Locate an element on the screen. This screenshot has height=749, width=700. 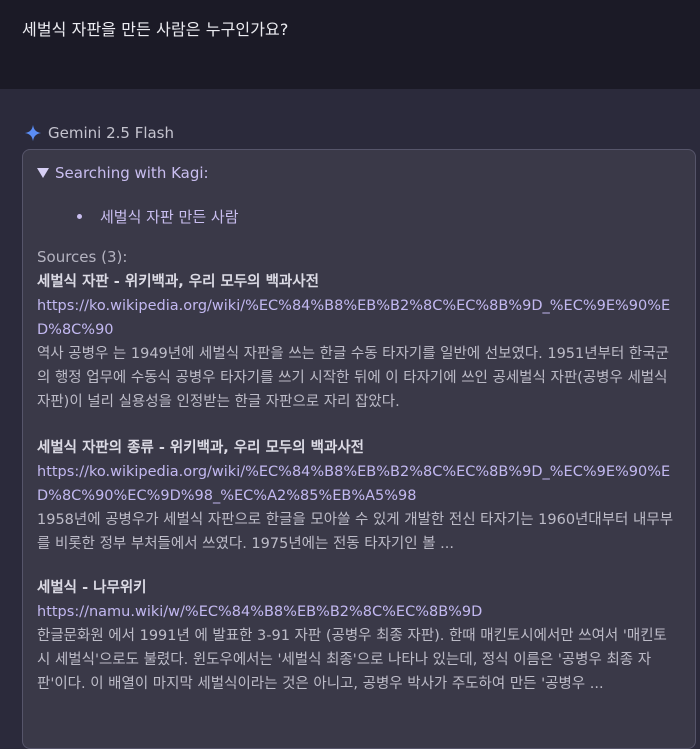
search-label: Searching with Kagi: is located at coordinates (132, 173).